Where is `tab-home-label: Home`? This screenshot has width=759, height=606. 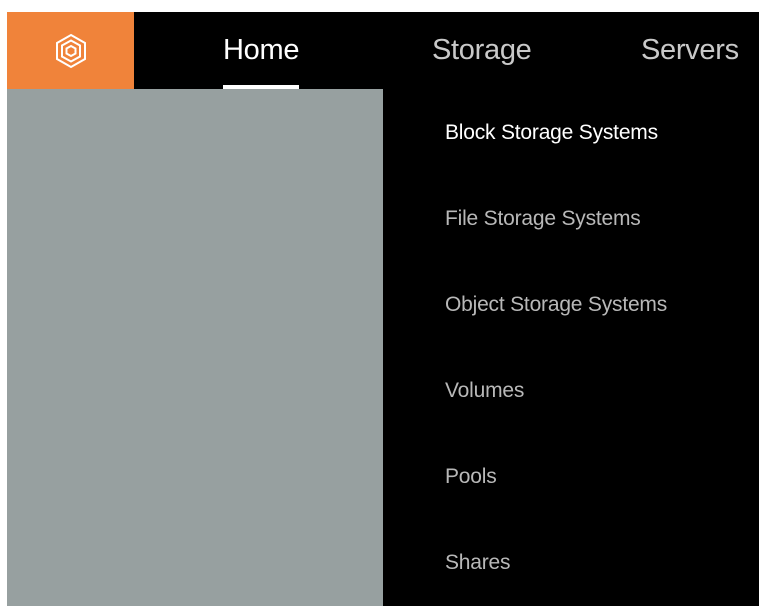
tab-home-label: Home is located at coordinates (261, 50).